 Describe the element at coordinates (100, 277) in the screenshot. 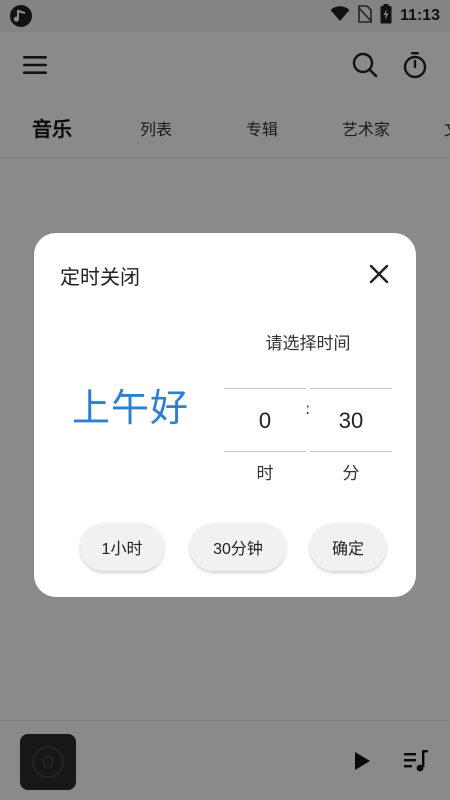

I see `dialog-title: 定时关闭` at that location.